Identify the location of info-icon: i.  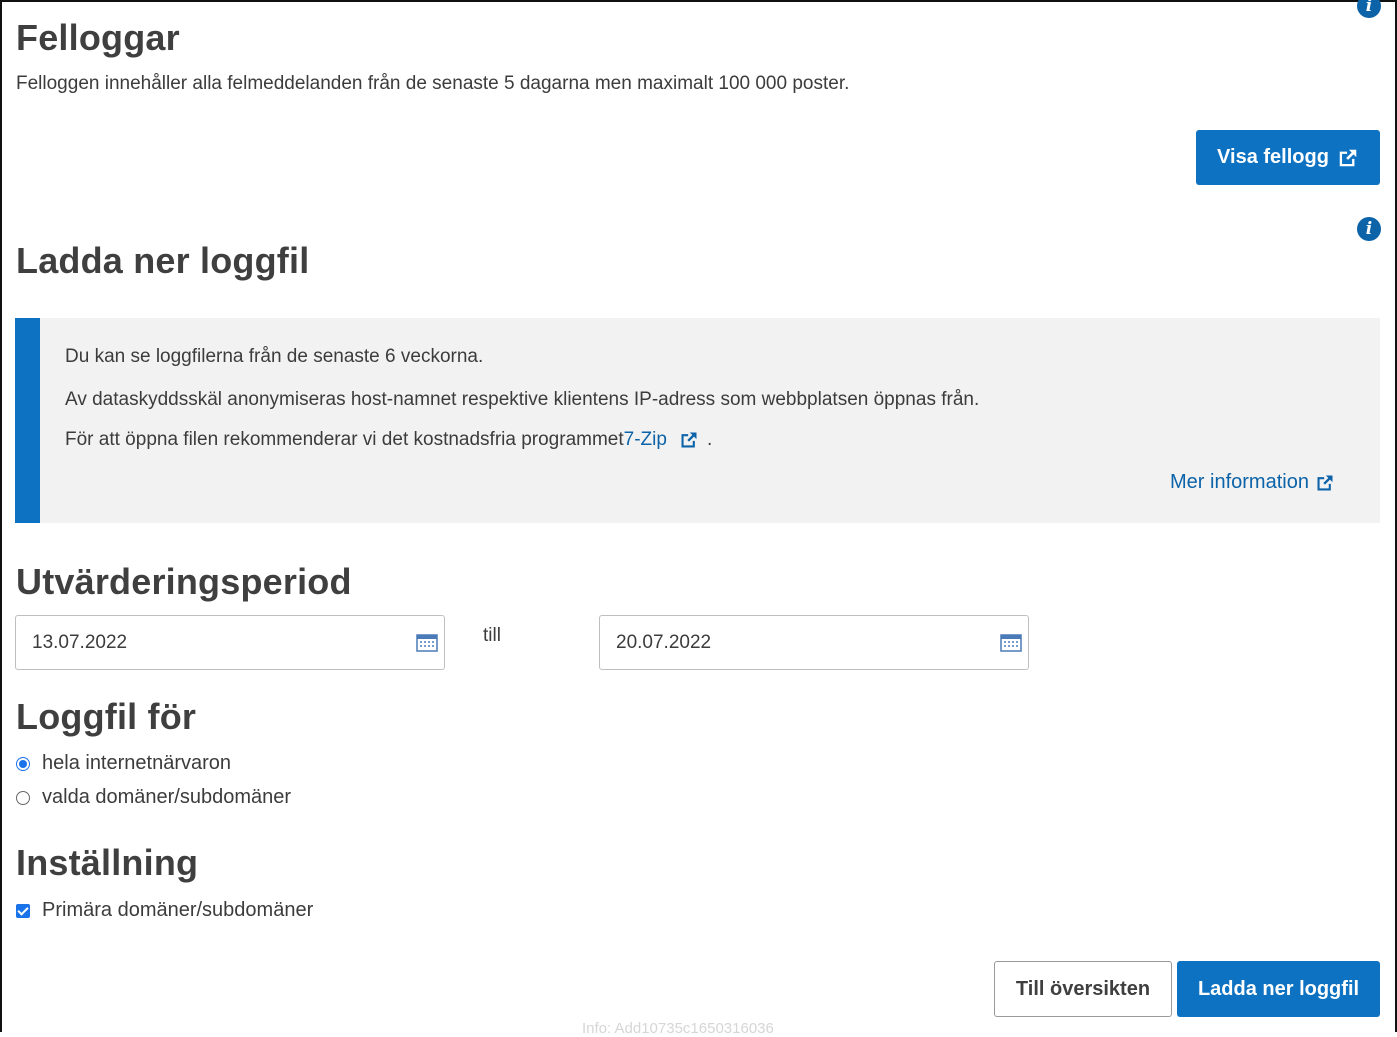
(1369, 229).